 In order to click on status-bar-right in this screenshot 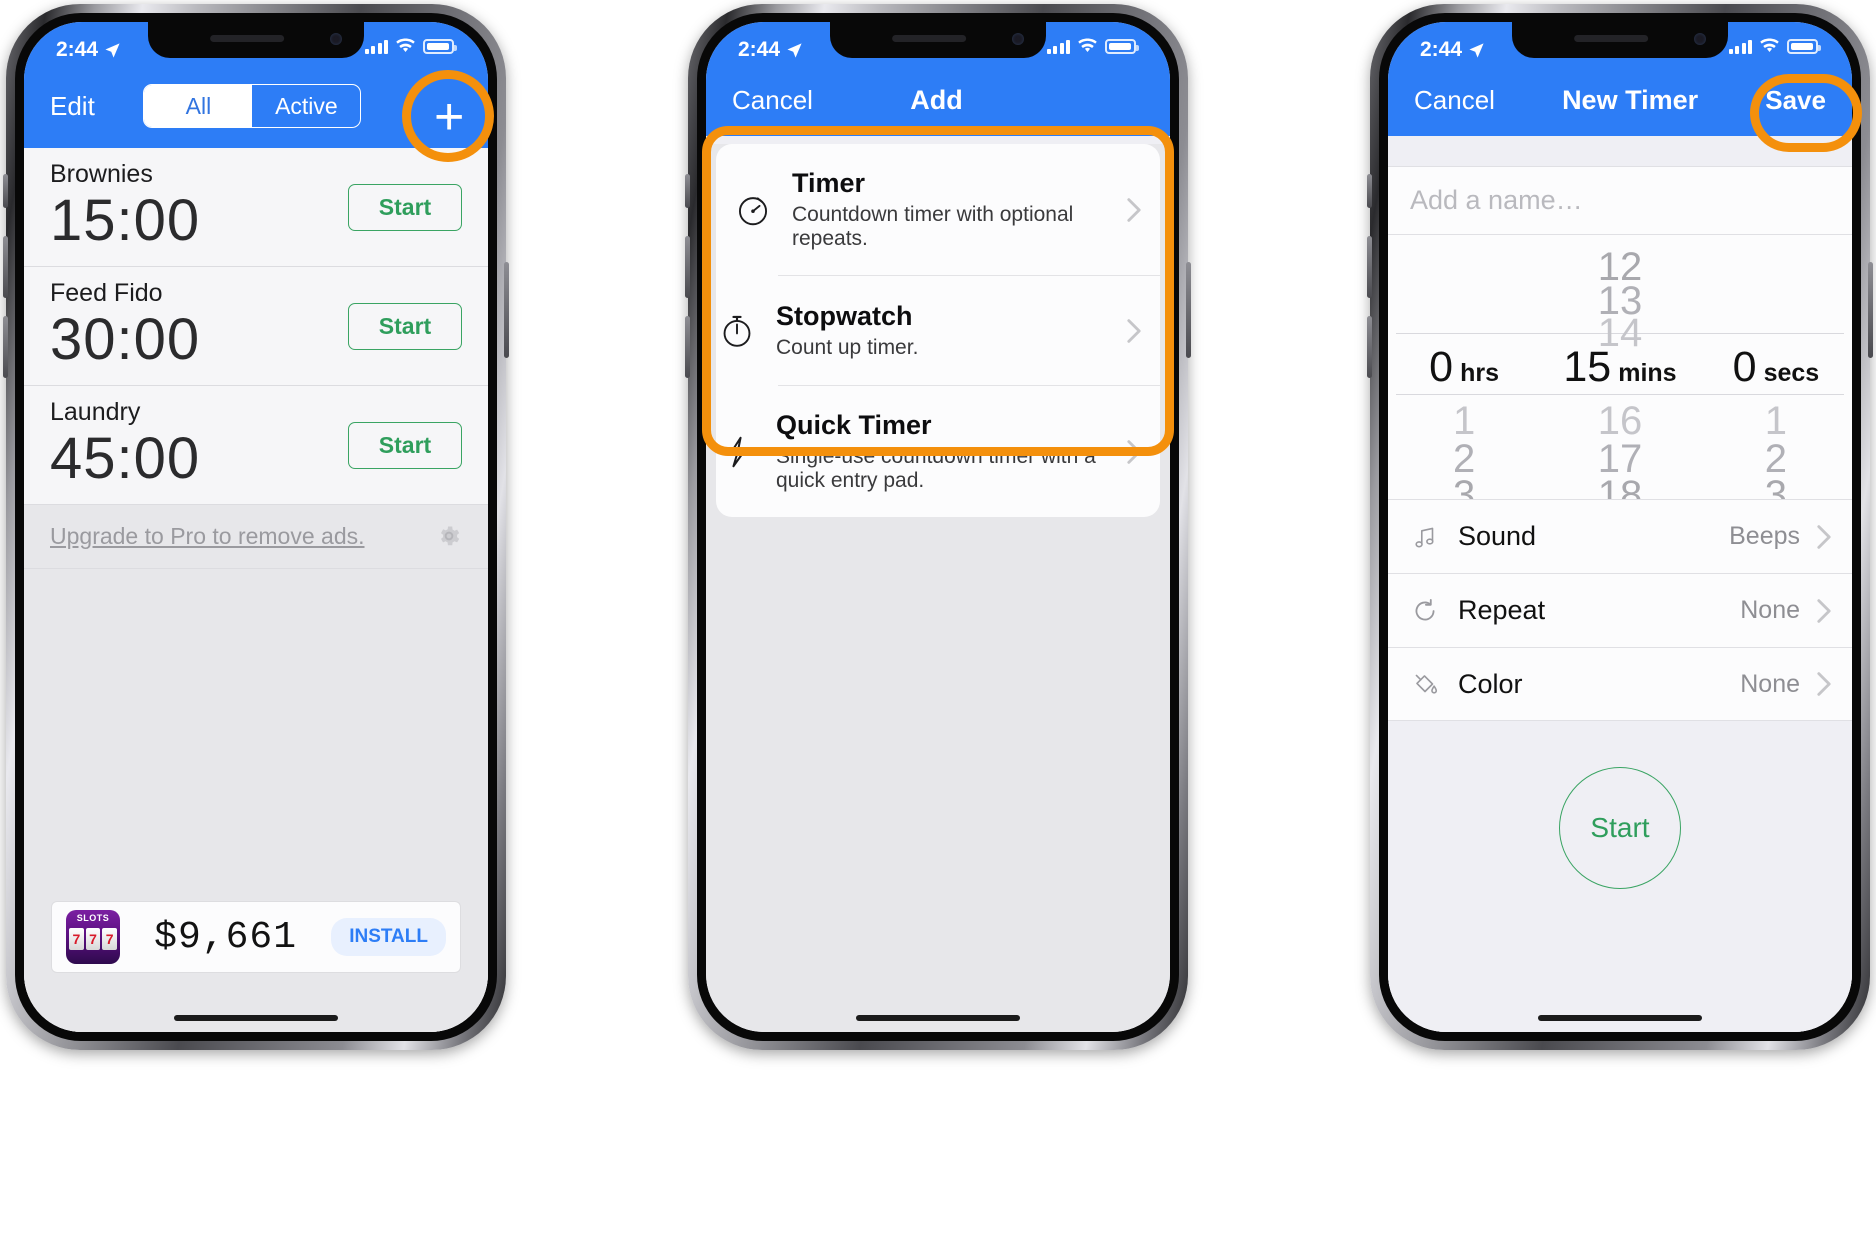, I will do `click(410, 46)`.